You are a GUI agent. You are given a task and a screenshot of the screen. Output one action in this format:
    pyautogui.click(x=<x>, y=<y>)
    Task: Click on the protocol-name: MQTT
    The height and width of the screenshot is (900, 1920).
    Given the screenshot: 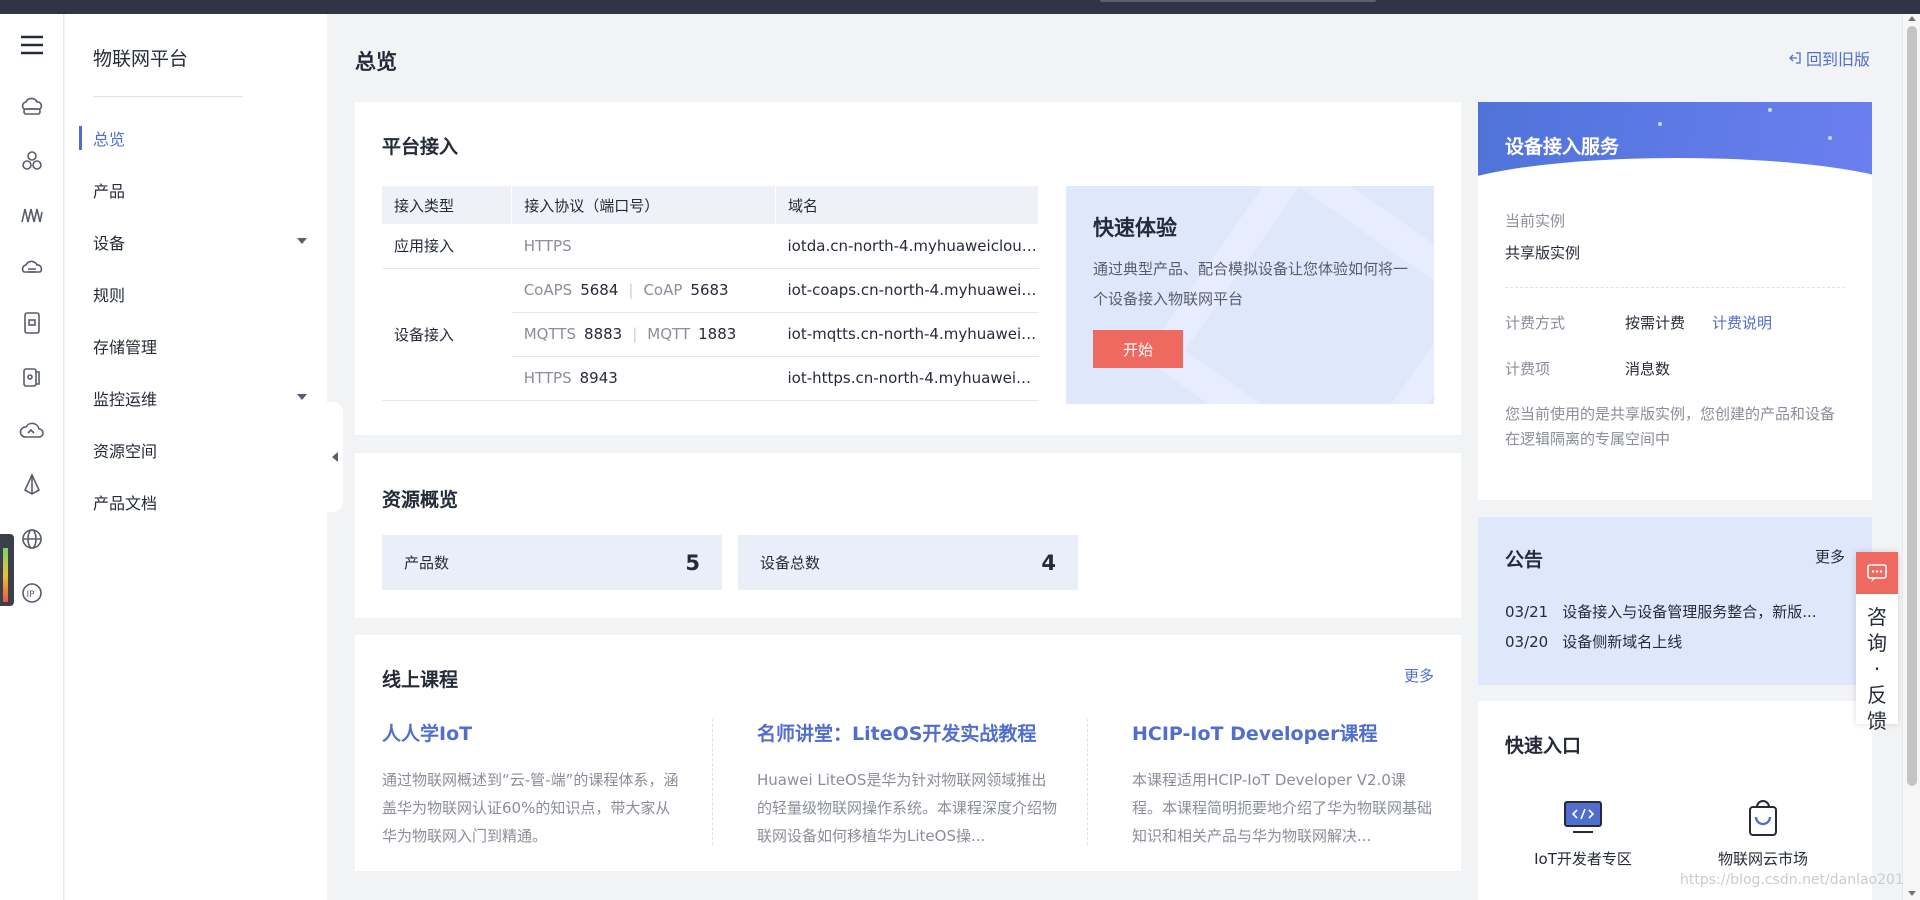 What is the action you would take?
    pyautogui.click(x=669, y=334)
    